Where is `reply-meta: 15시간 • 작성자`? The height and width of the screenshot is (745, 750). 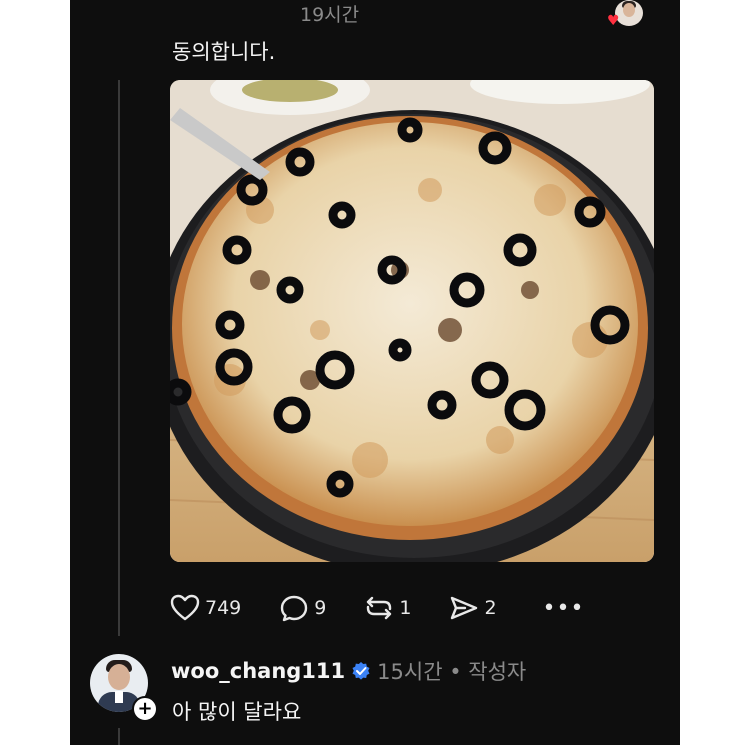 reply-meta: 15시간 • 작성자 is located at coordinates (452, 672).